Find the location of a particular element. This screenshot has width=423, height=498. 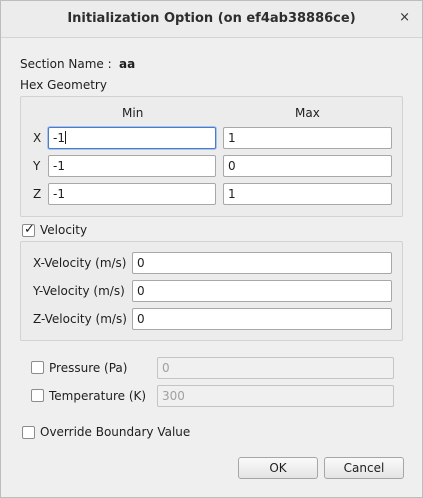

y-min-input: -1 is located at coordinates (132, 166).